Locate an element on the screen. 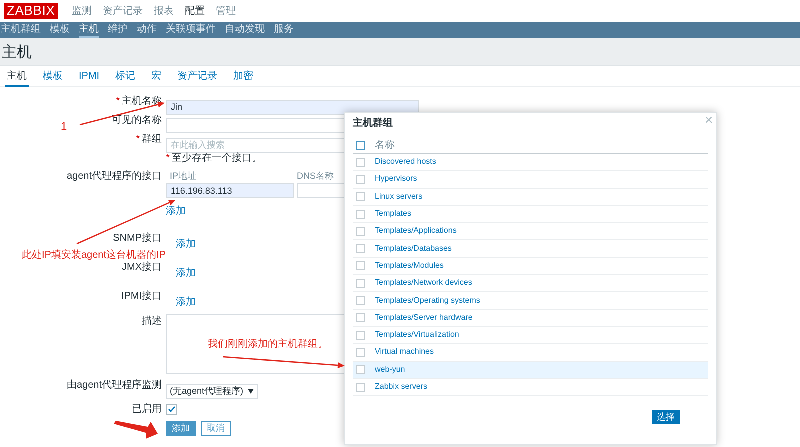 The height and width of the screenshot is (447, 800). tab: IPMI is located at coordinates (89, 76).